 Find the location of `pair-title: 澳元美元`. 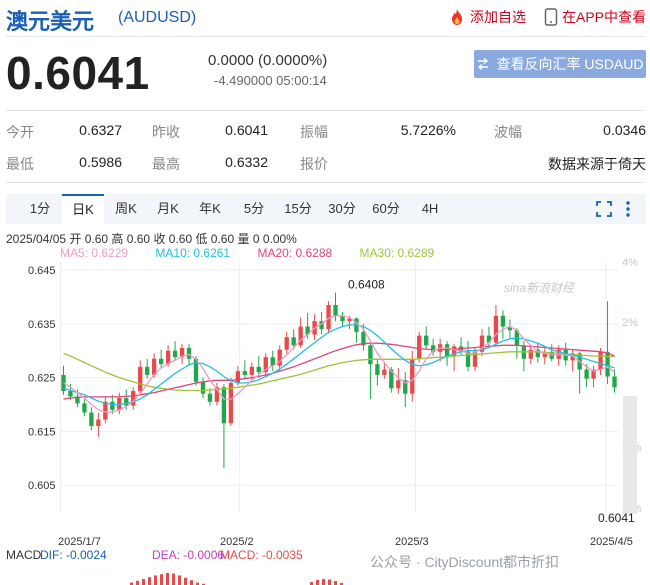

pair-title: 澳元美元 is located at coordinates (50, 21).